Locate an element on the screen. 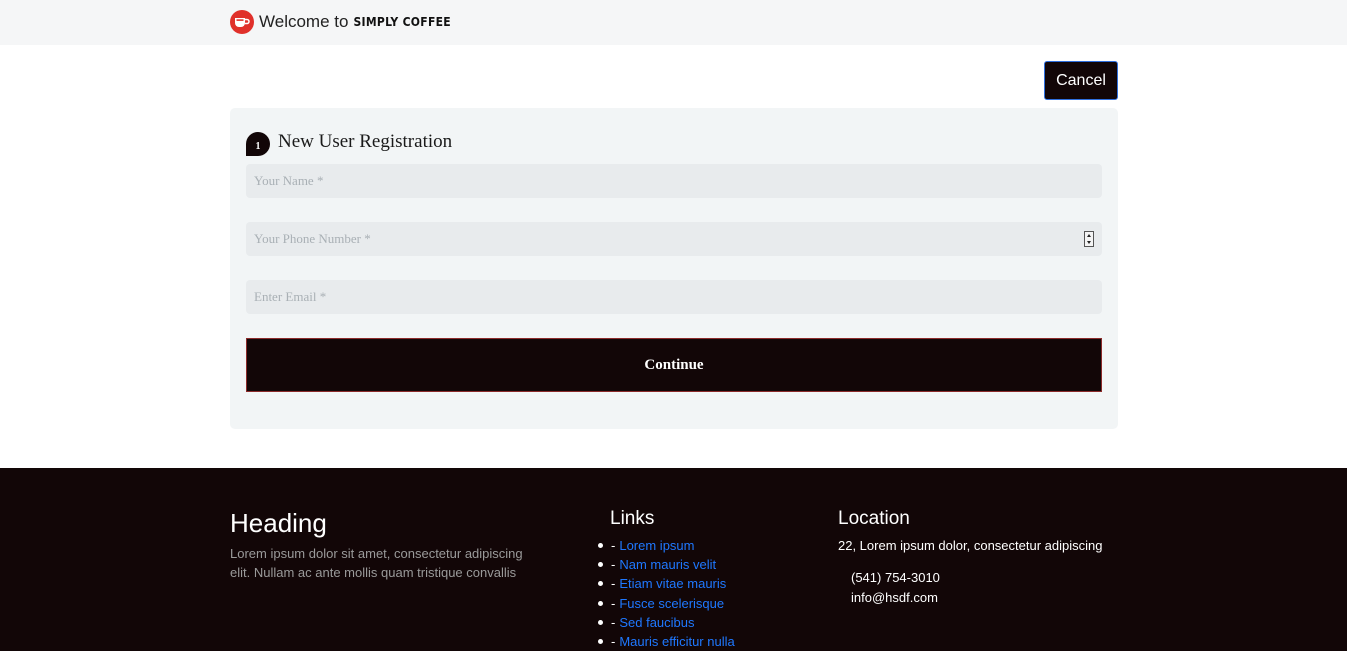  footer-link: Sed faucibus is located at coordinates (656, 622).